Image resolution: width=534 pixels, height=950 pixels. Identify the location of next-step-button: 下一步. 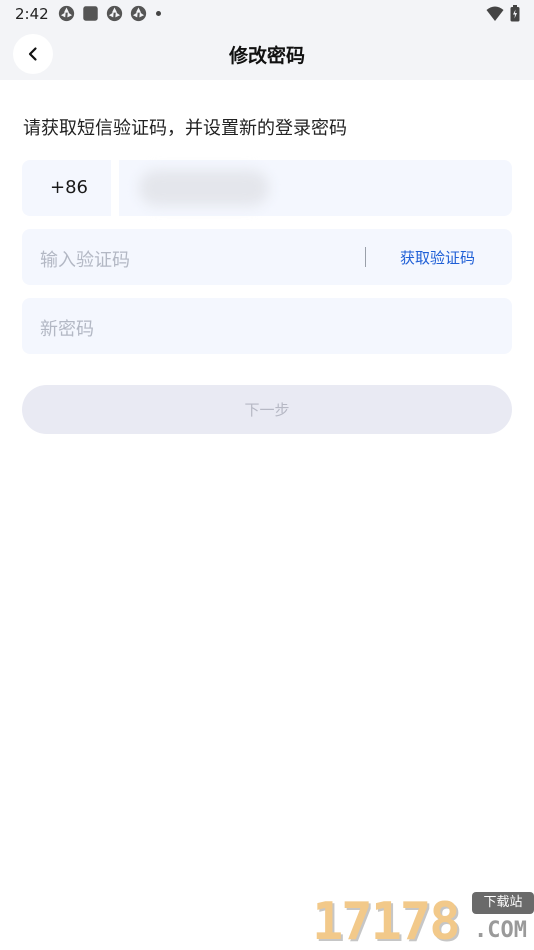
(267, 409).